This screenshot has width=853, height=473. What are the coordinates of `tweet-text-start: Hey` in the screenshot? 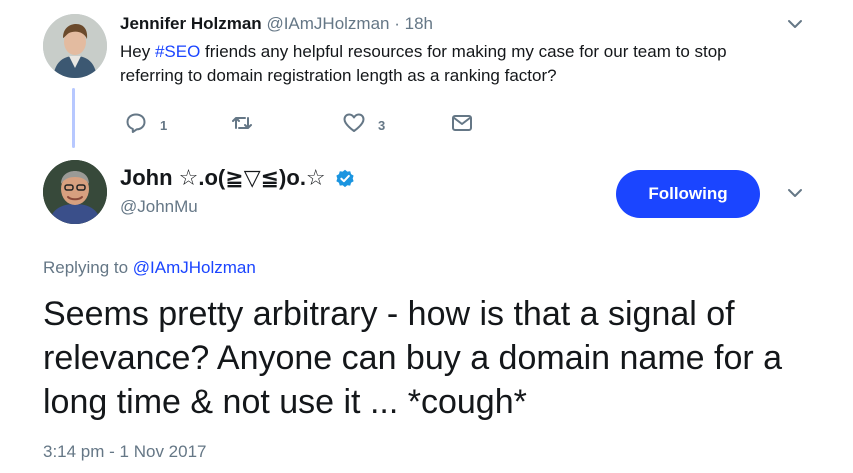 It's located at (137, 51).